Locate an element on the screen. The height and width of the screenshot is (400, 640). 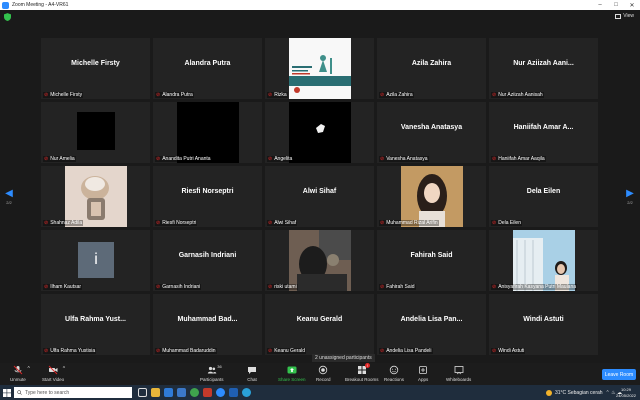
participant-display-name: Keanu Gerald is located at coordinates (319, 319).